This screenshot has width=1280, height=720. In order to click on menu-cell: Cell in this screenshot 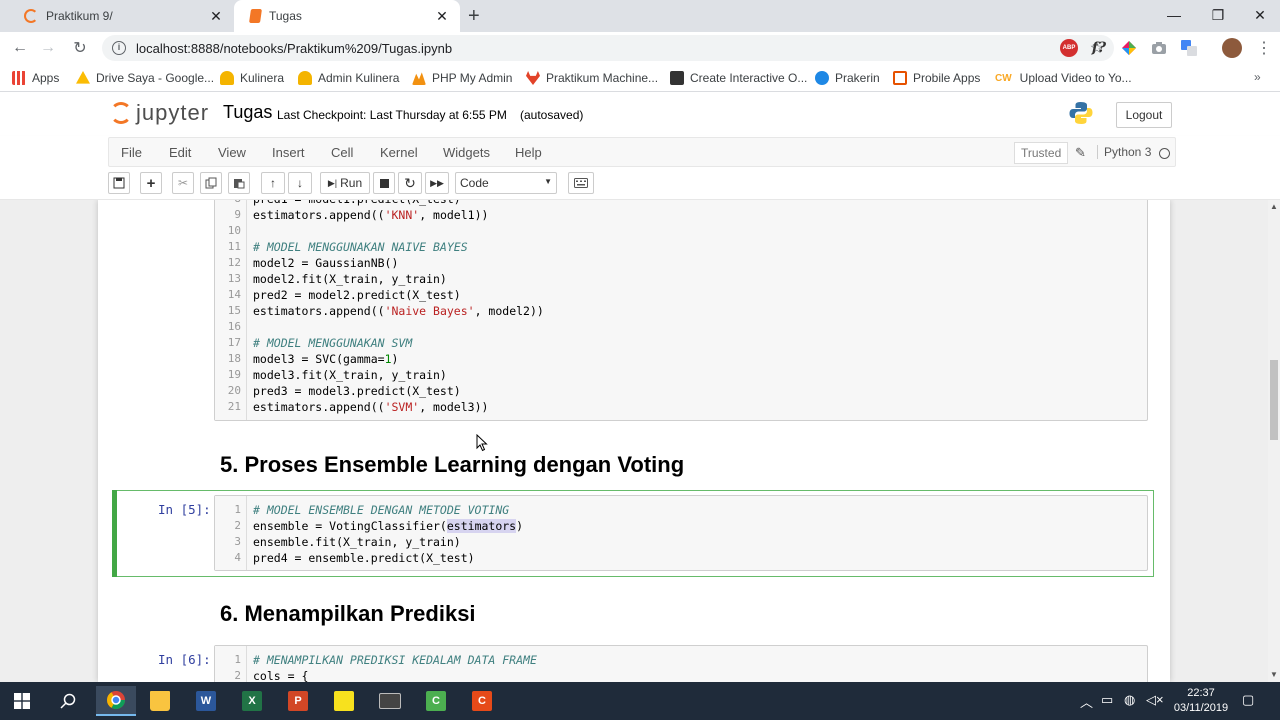, I will do `click(342, 152)`.